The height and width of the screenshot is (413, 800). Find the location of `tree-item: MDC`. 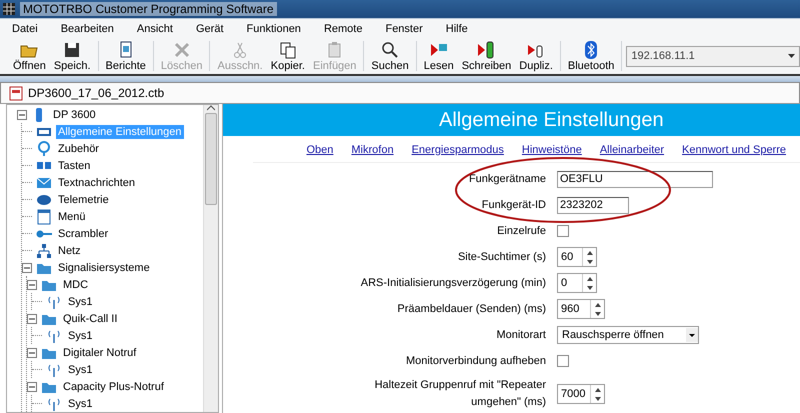

tree-item: MDC is located at coordinates (75, 285).